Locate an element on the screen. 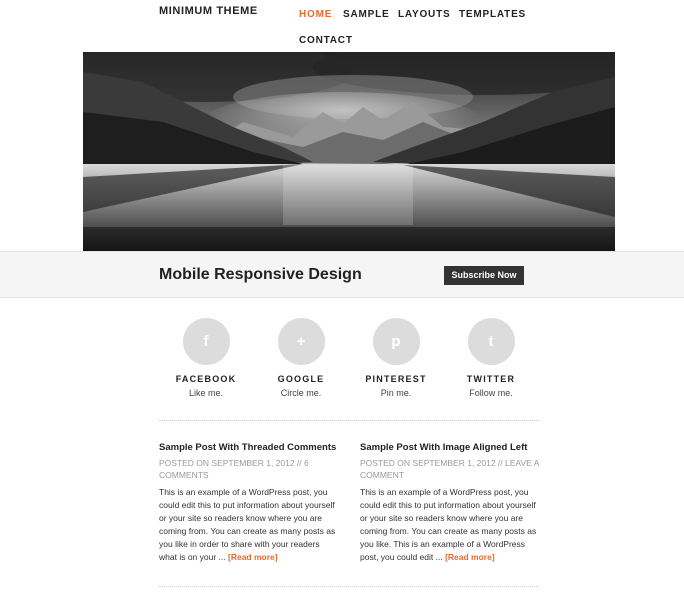 The width and height of the screenshot is (684, 595). social-twitter: t TWITTER Follow me. is located at coordinates (491, 358).